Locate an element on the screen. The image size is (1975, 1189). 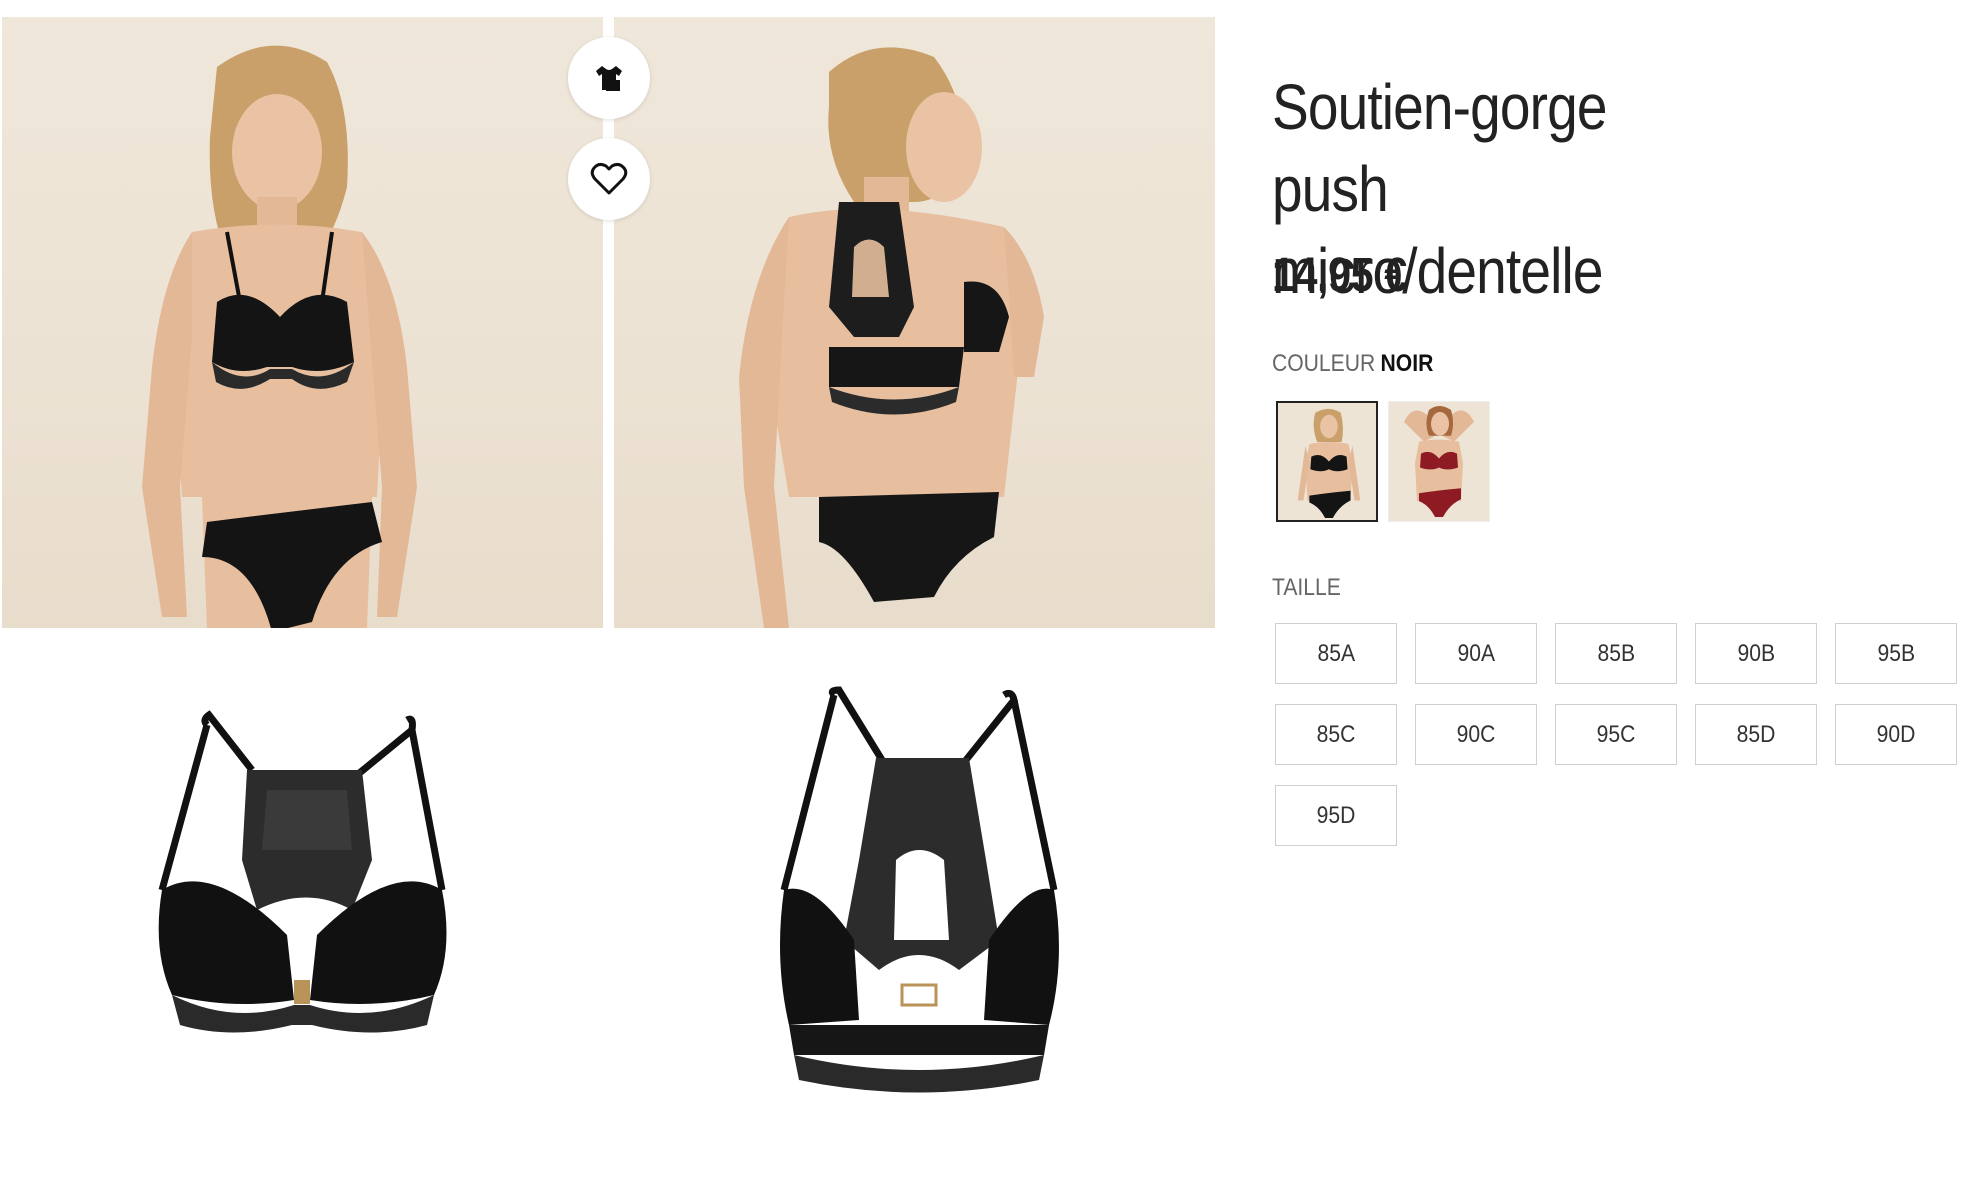
size-option-95c: 95C is located at coordinates (1616, 734).